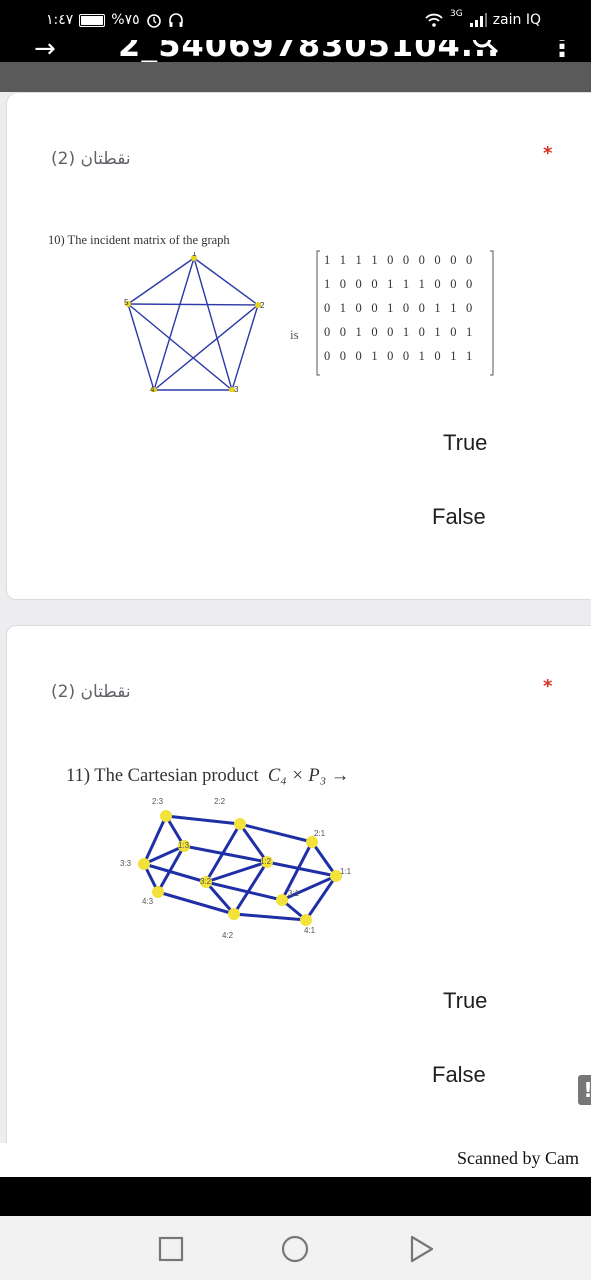  I want to click on status-bar: ١:٤٧ %٧٥ 3G zain IQ, so click(295, 20).